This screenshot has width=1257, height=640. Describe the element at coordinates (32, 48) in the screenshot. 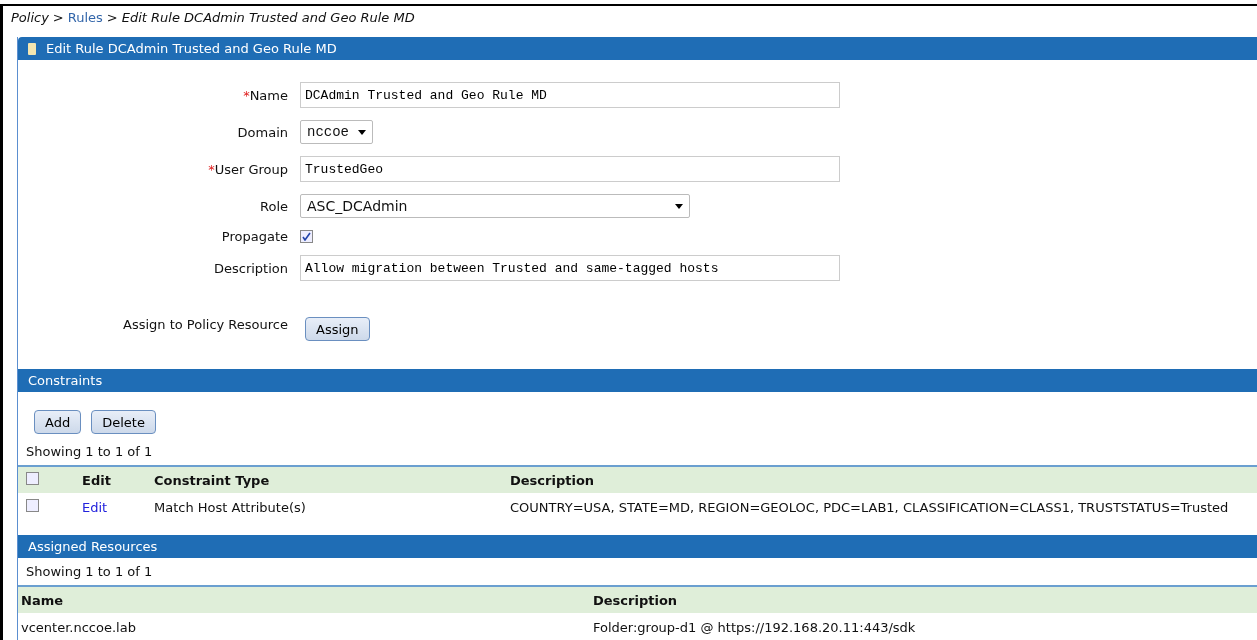

I see `document-icon` at that location.